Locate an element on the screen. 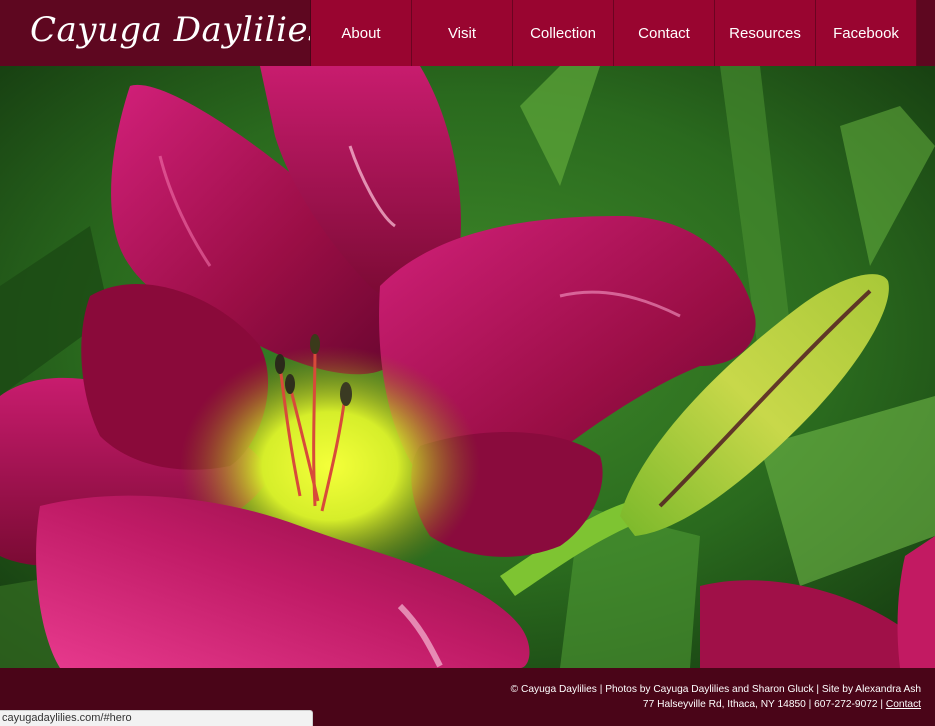 The width and height of the screenshot is (935, 726). nav-contact: Contact is located at coordinates (663, 33).